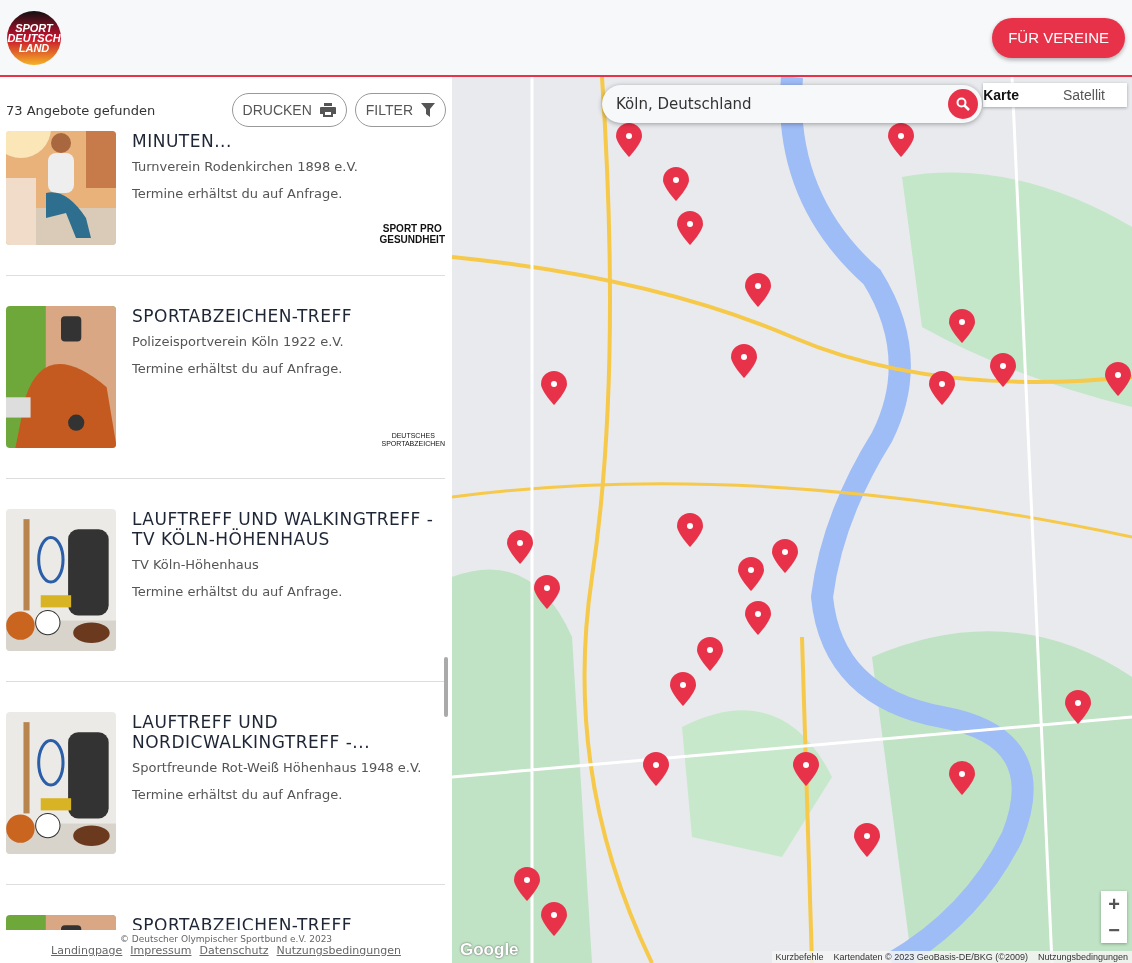 The image size is (1132, 963). What do you see at coordinates (34, 47) in the screenshot?
I see `logo-text: LAND` at bounding box center [34, 47].